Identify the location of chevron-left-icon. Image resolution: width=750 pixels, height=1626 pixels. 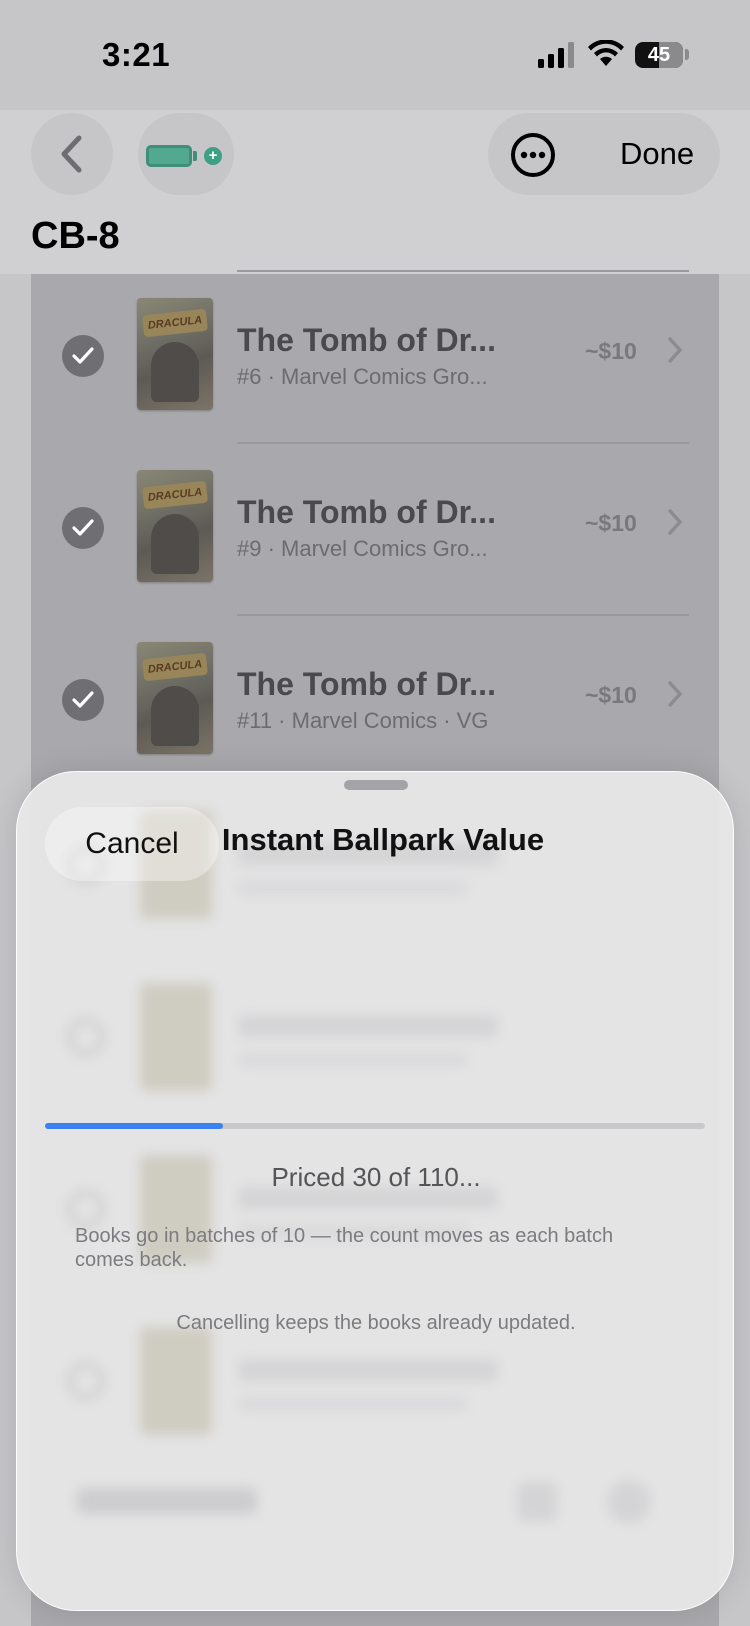
(71, 154).